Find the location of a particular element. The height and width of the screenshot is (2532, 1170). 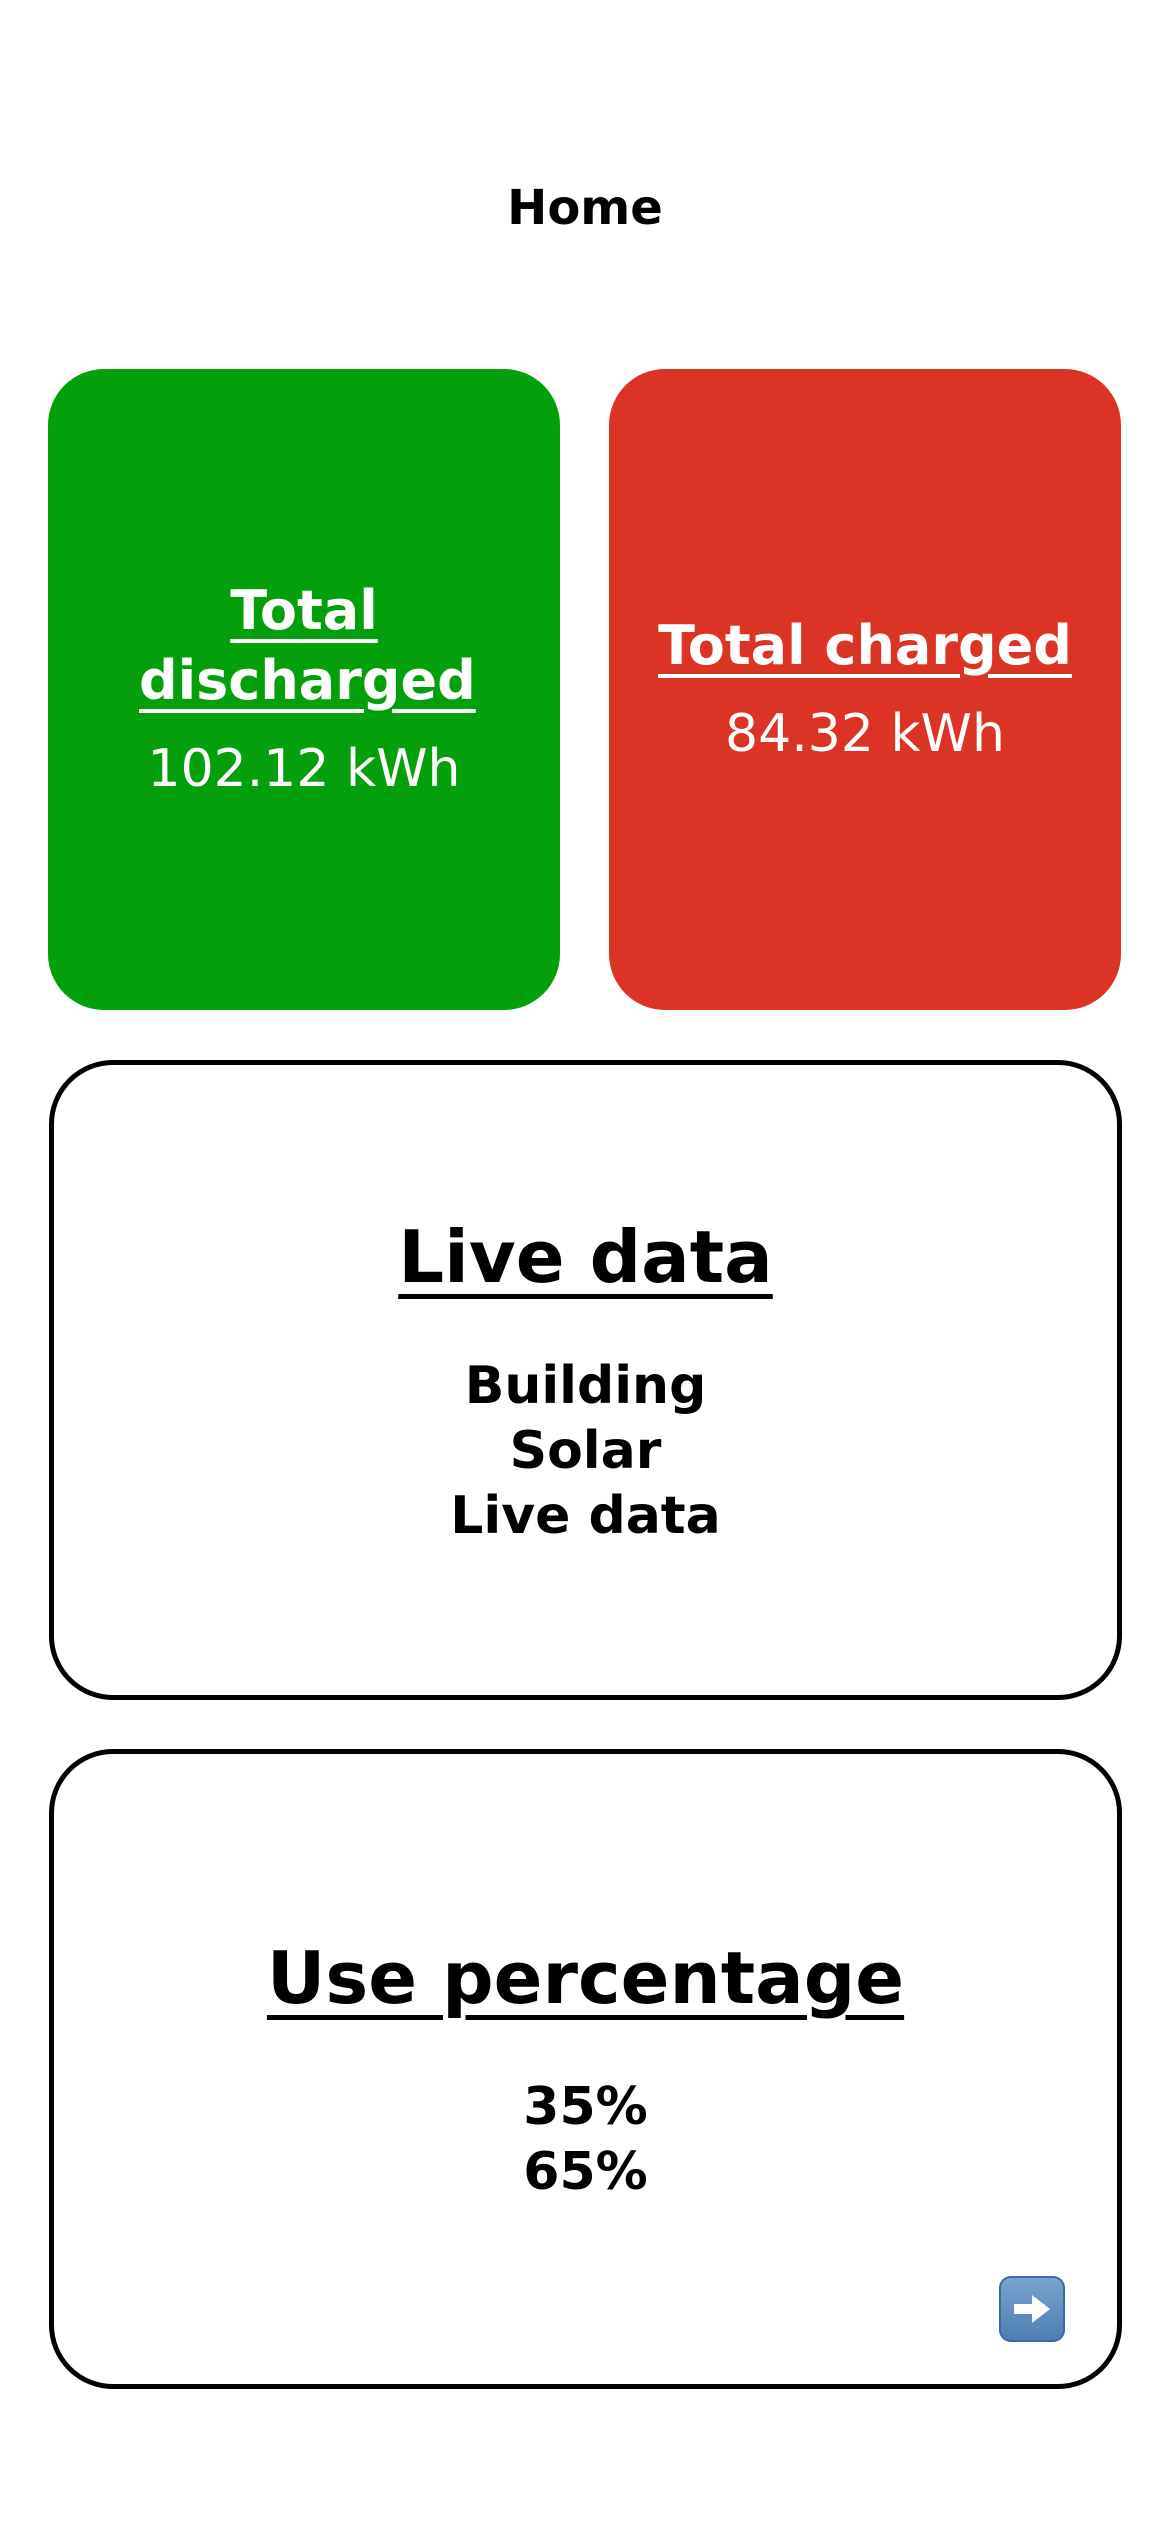

use-percentage-value-second: 65% is located at coordinates (585, 2172).